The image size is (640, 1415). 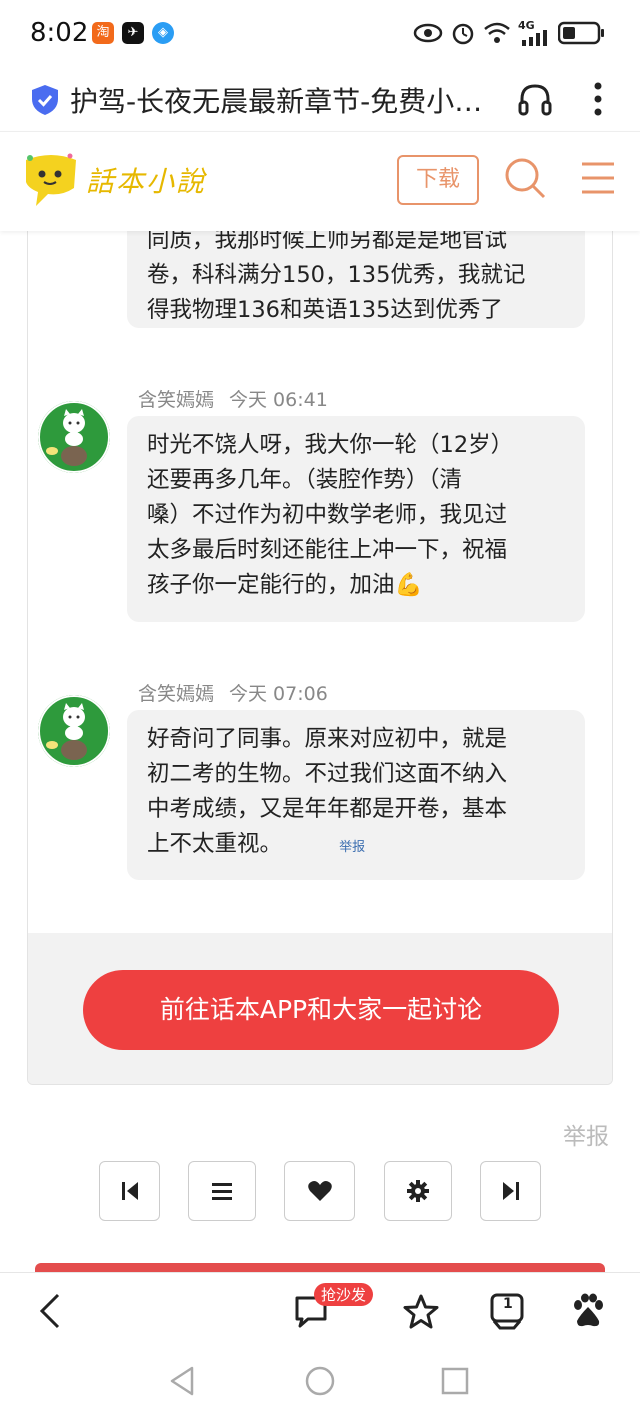 I want to click on shield-icon, so click(x=45, y=100).